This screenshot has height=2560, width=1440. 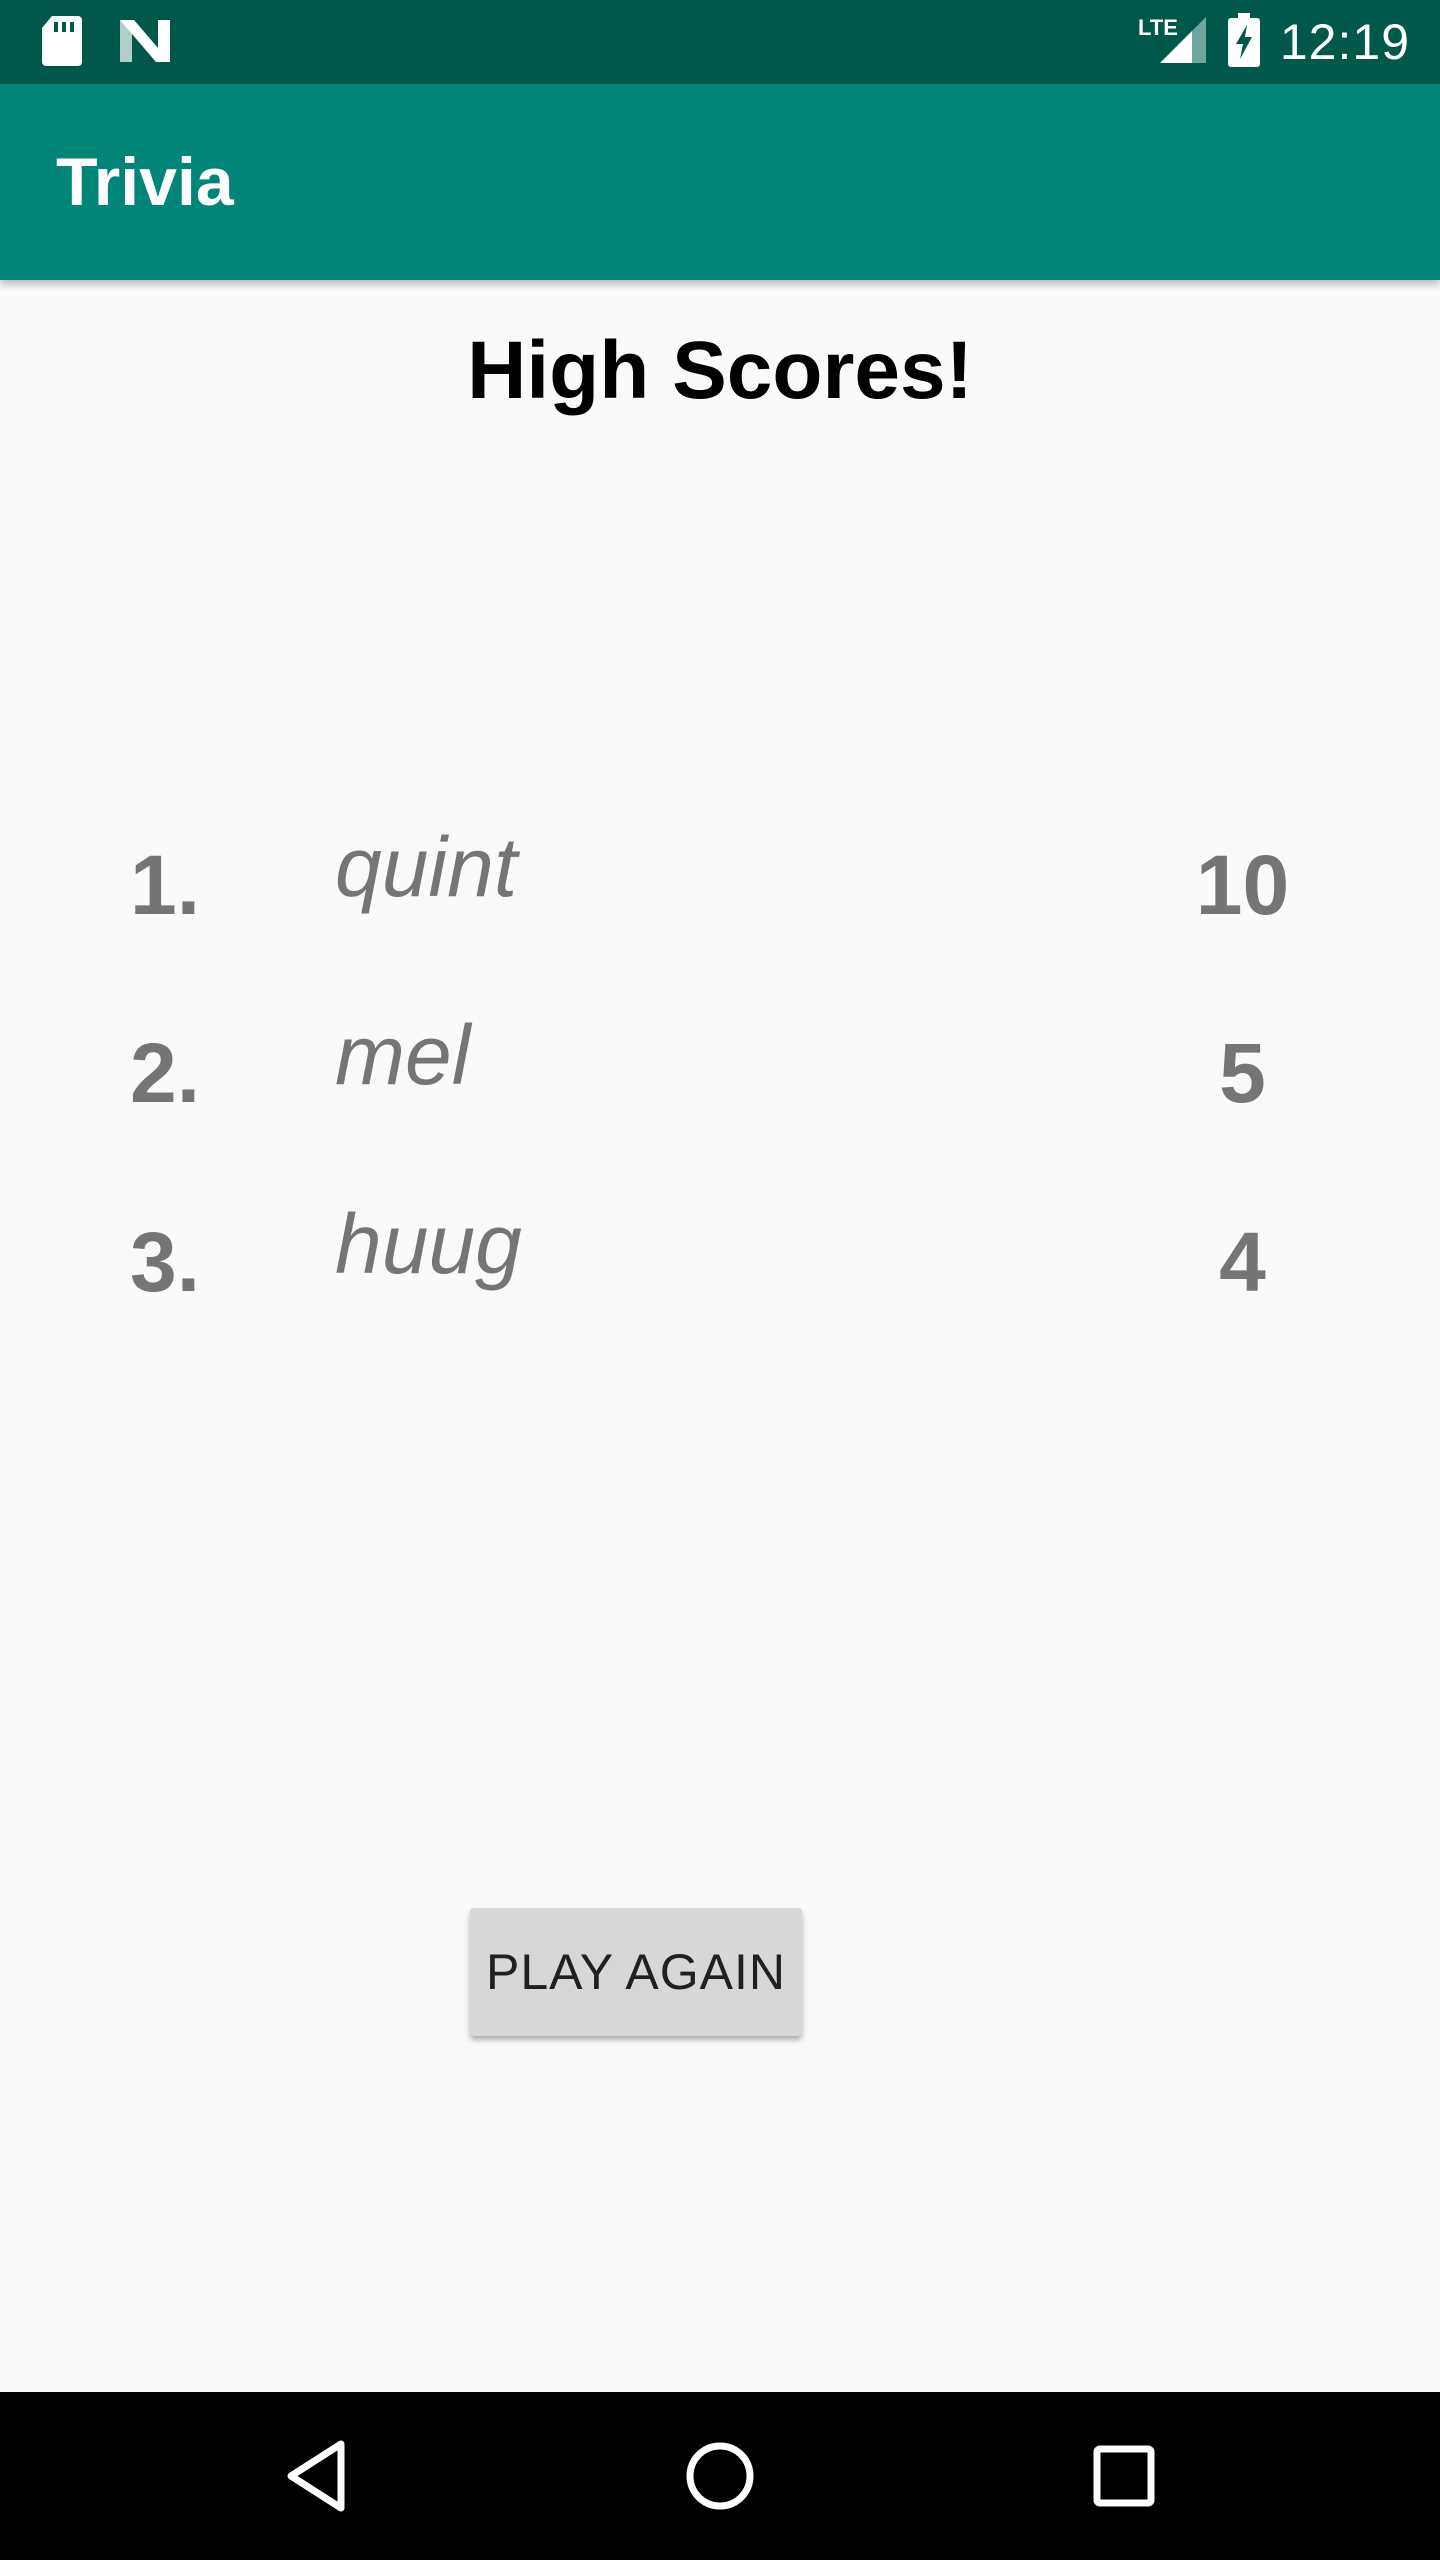 I want to click on score-row: 1. quint 10, so click(x=720, y=882).